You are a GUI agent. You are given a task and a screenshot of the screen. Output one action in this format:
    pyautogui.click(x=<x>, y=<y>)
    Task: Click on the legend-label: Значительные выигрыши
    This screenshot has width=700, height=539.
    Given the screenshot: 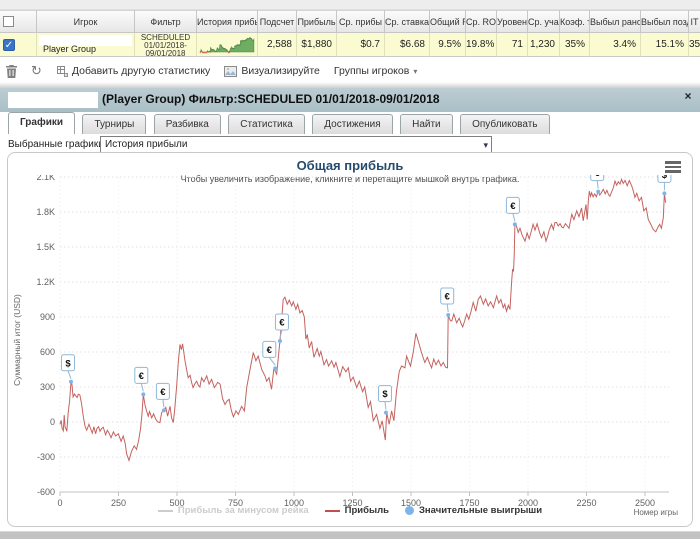 What is the action you would take?
    pyautogui.click(x=480, y=510)
    